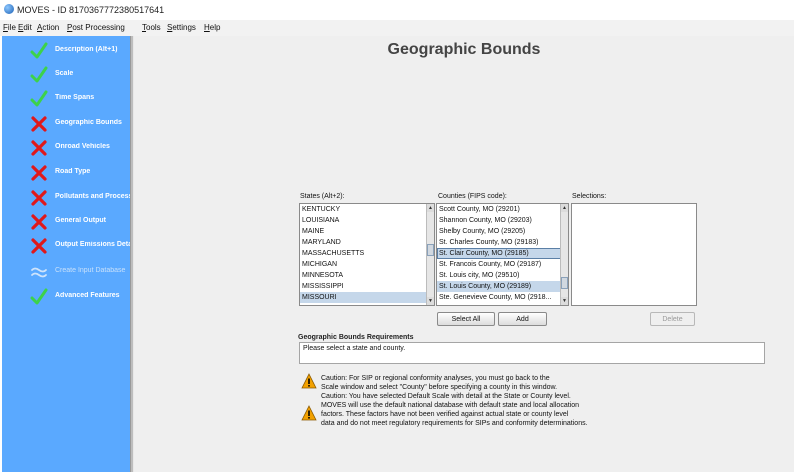 This screenshot has width=794, height=472. Describe the element at coordinates (151, 27) in the screenshot. I see `menu-tools: Tools` at that location.